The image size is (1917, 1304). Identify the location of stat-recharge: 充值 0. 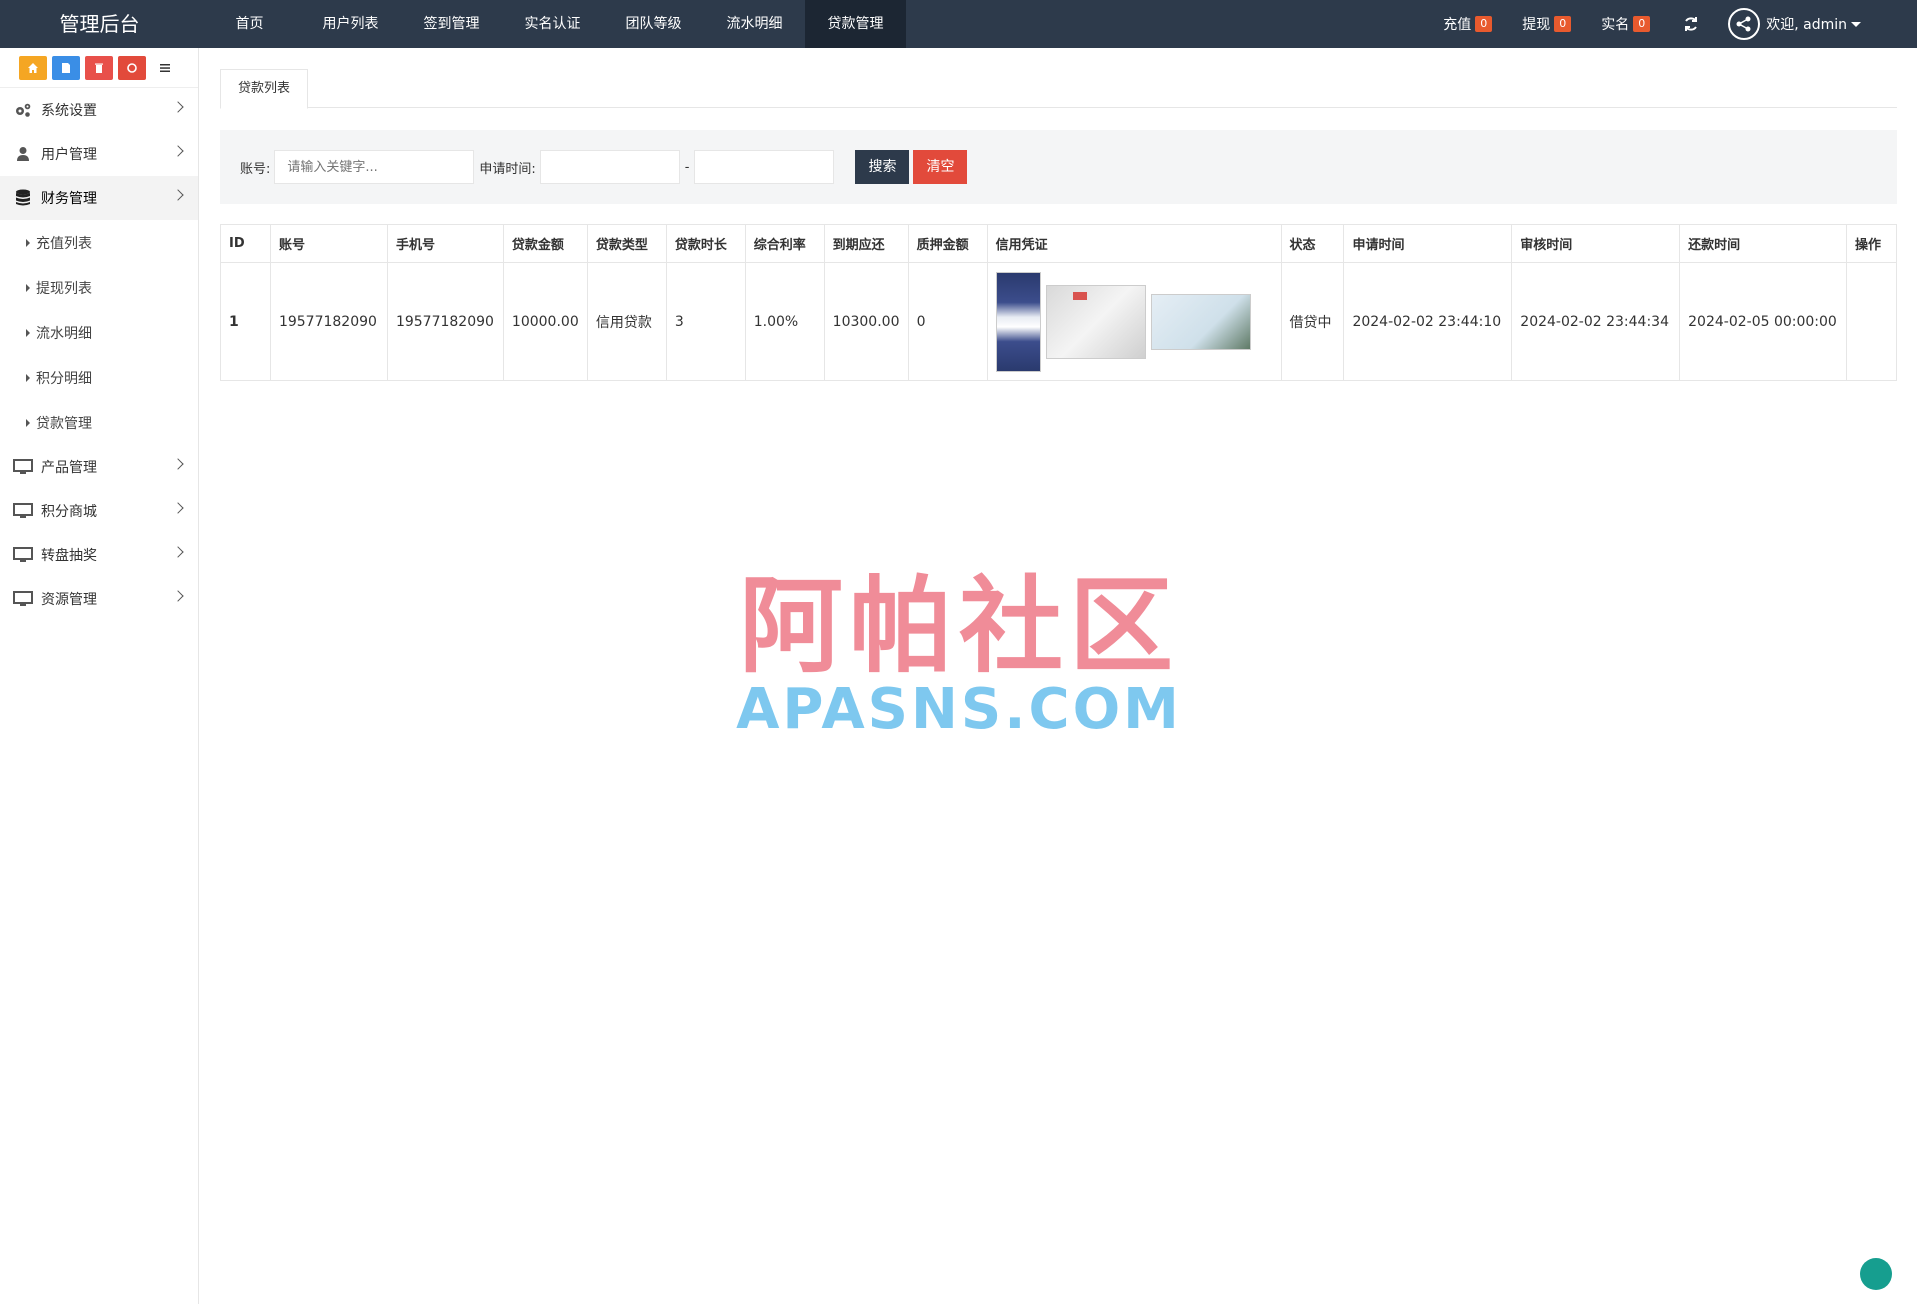
(1468, 24).